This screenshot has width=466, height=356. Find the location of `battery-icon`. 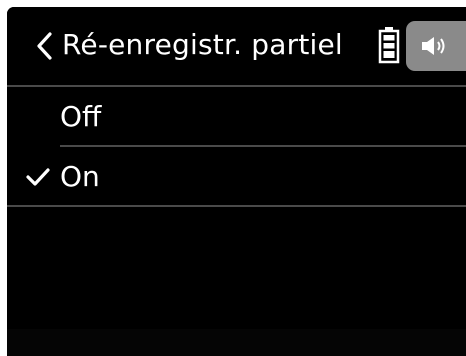

battery-icon is located at coordinates (389, 45).